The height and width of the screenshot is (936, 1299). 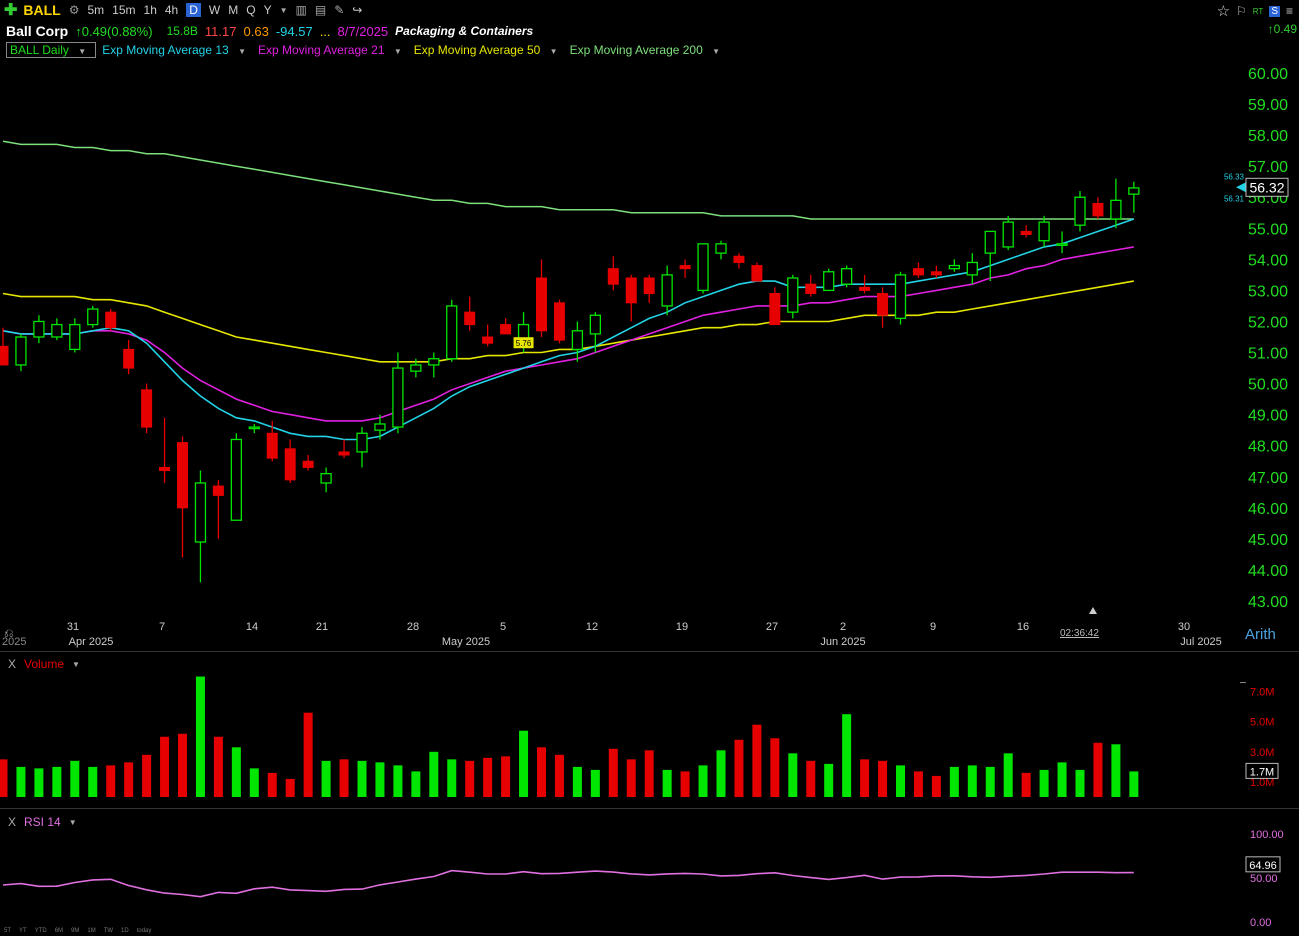 What do you see at coordinates (59, 931) in the screenshot?
I see `range-6m: 6M` at bounding box center [59, 931].